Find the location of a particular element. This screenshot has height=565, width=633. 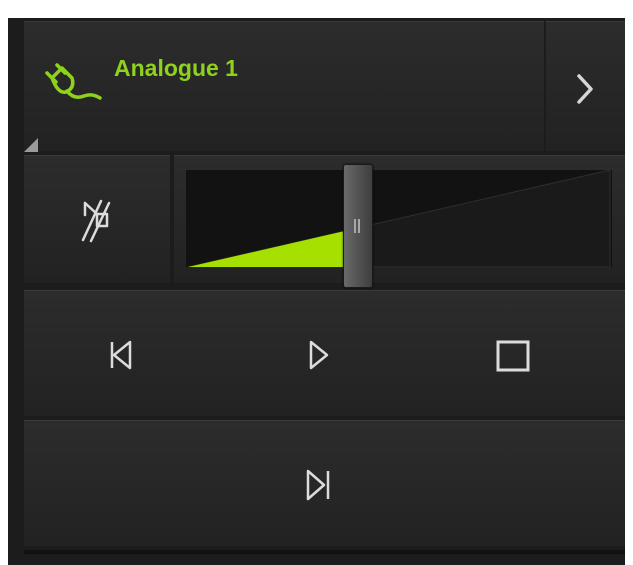

stop-icon is located at coordinates (513, 358).